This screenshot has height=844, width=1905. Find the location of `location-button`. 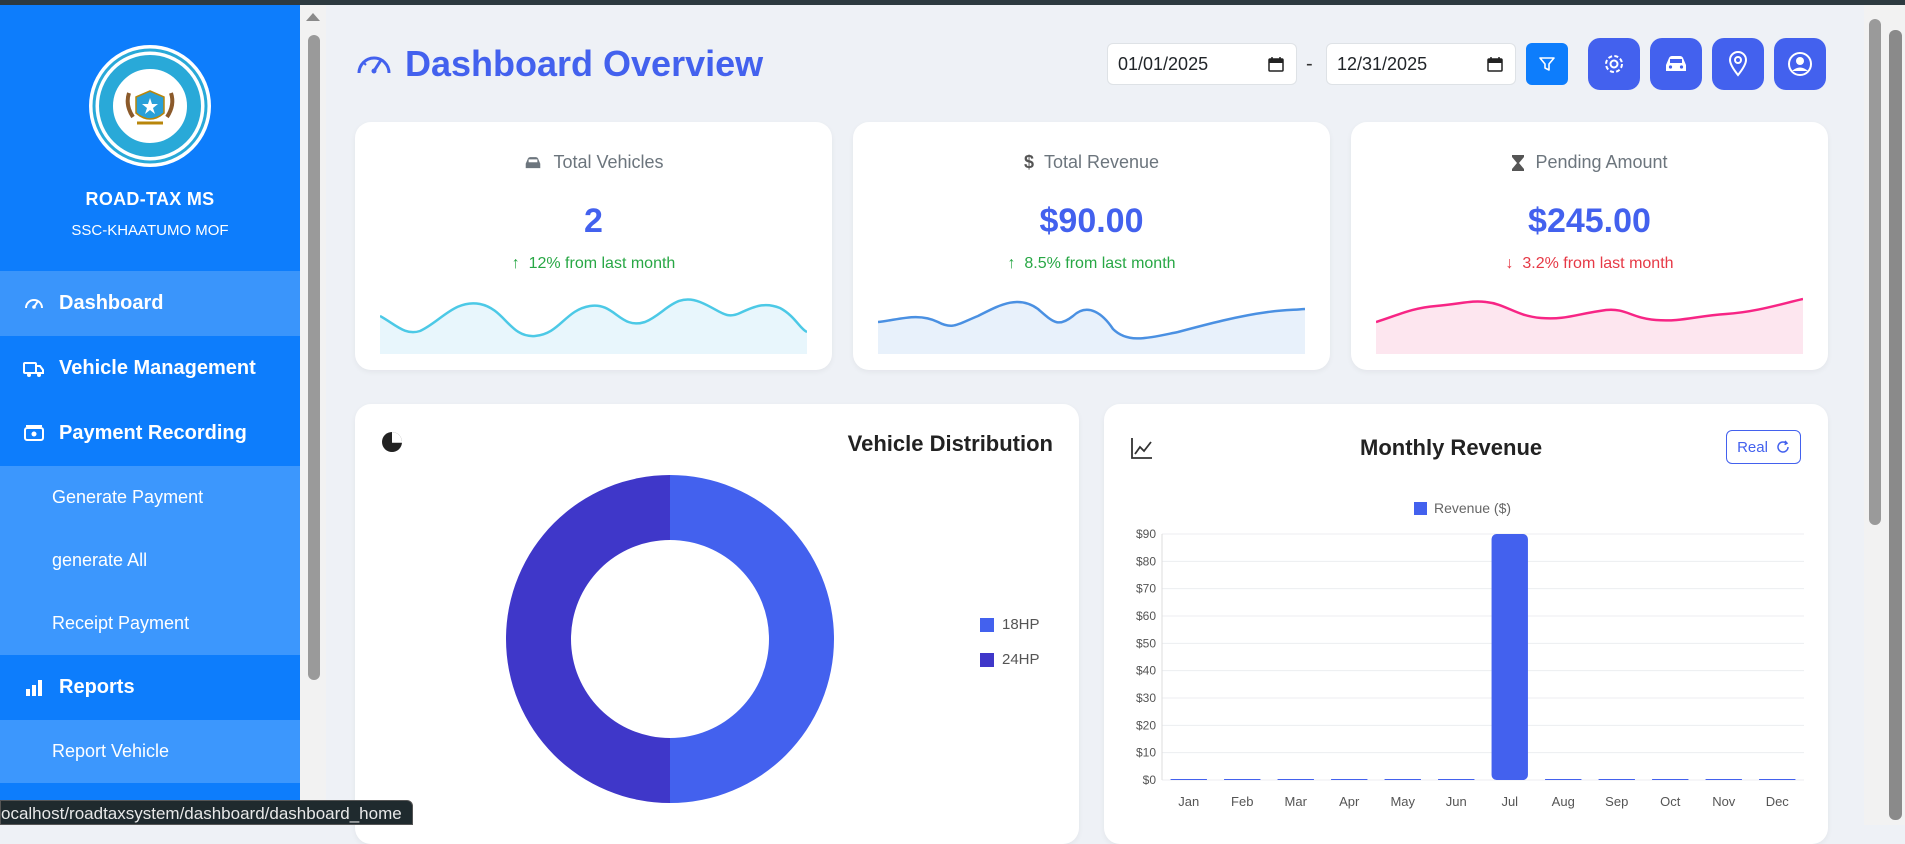

location-button is located at coordinates (1738, 64).